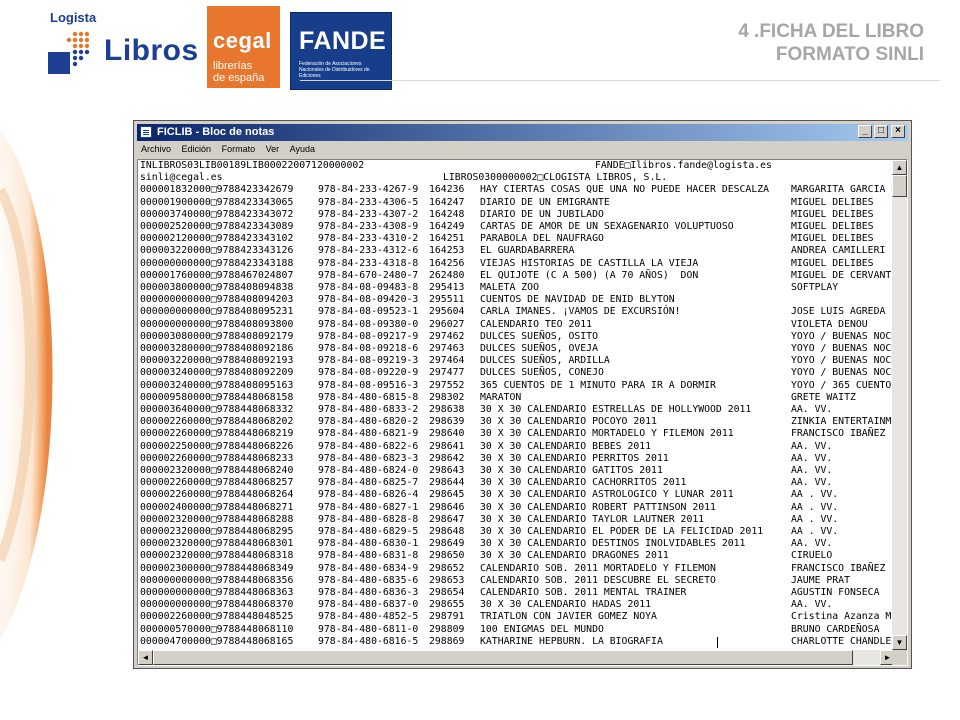 The image size is (960, 720). What do you see at coordinates (522, 132) in the screenshot?
I see `window-titlebar: FICLIB - Bloc de notas _ □ ×` at bounding box center [522, 132].